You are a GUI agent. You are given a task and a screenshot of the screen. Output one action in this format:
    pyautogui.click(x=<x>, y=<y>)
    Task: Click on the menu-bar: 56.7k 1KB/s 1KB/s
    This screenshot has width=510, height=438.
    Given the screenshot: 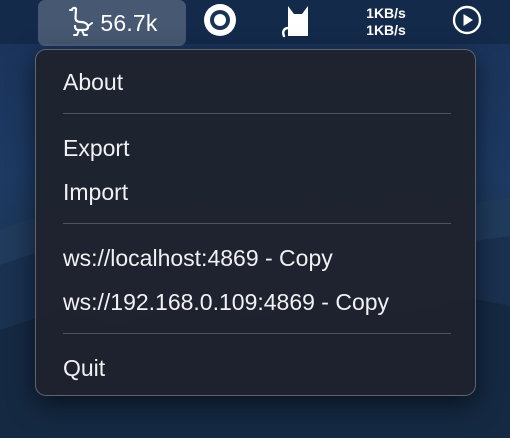 What is the action you would take?
    pyautogui.click(x=255, y=23)
    